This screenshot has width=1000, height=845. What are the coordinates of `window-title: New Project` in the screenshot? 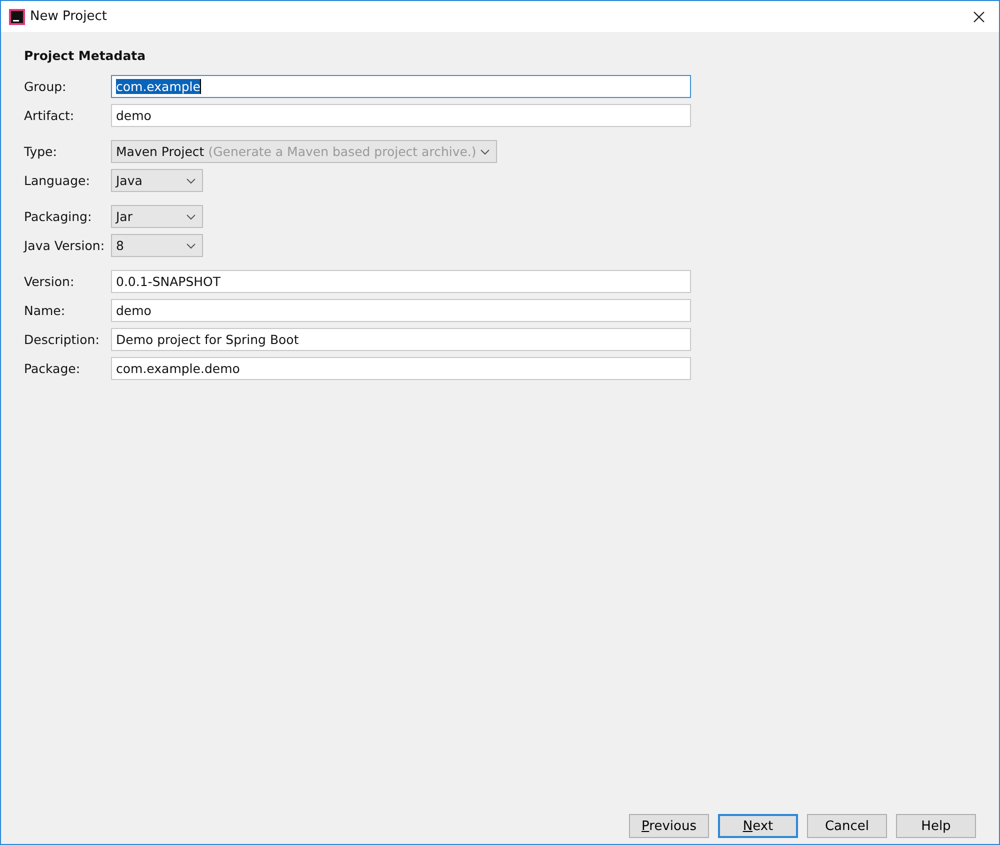 It's located at (69, 16).